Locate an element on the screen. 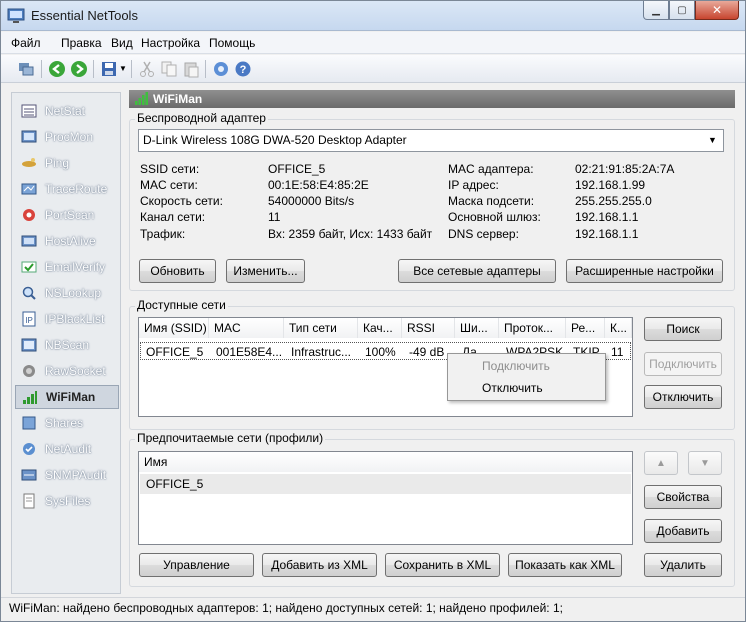 This screenshot has width=746, height=622. cut-icon is located at coordinates (147, 69).